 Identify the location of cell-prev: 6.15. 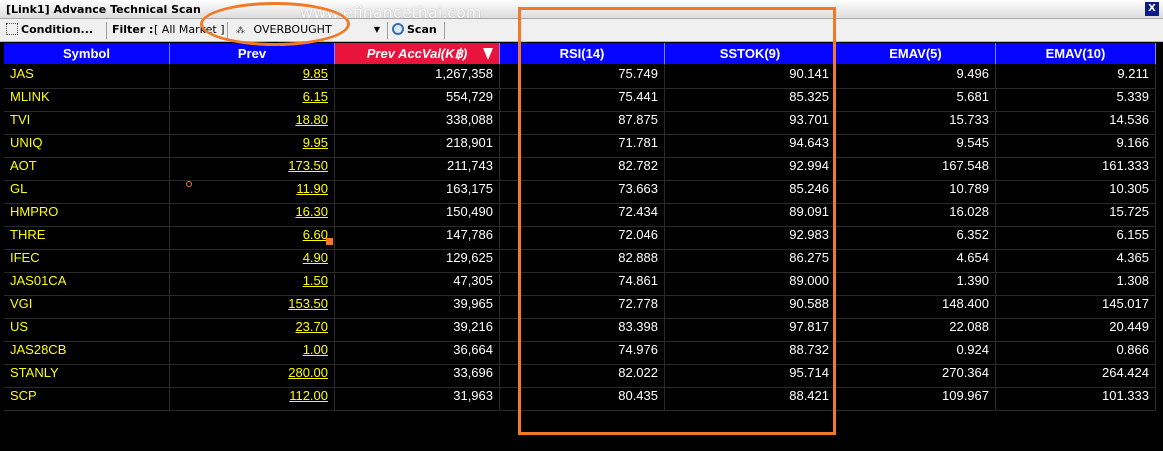
(252, 100).